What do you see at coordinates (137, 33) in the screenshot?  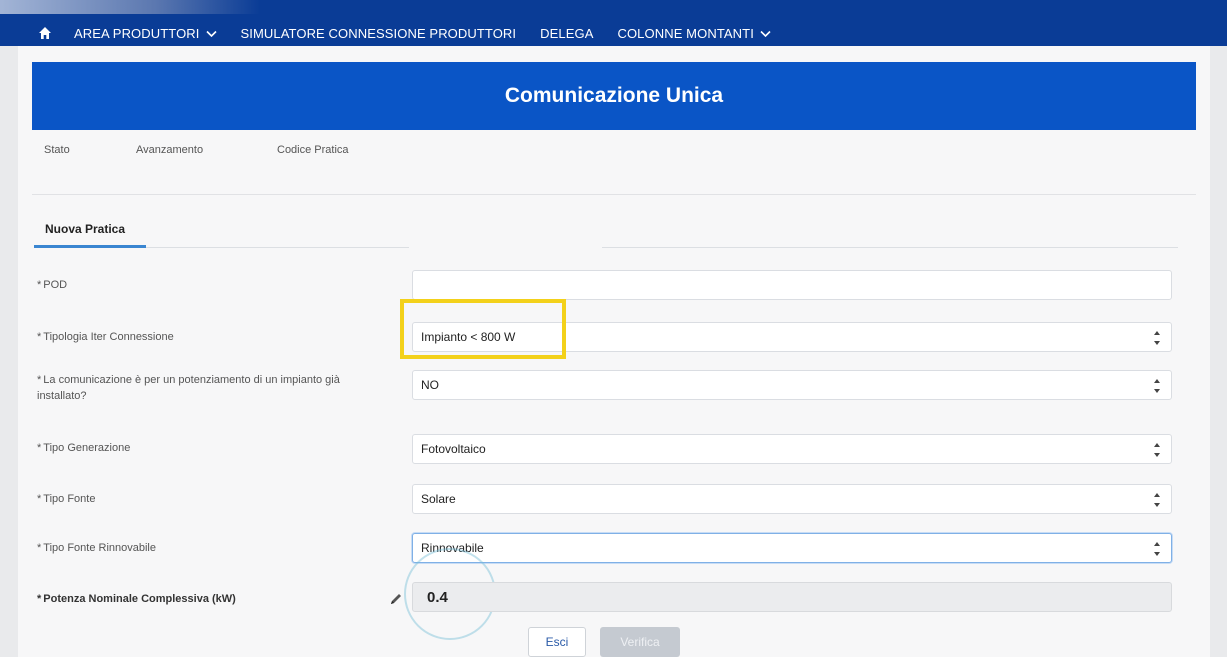 I see `nav-item-label: AREA PRODUTTORI` at bounding box center [137, 33].